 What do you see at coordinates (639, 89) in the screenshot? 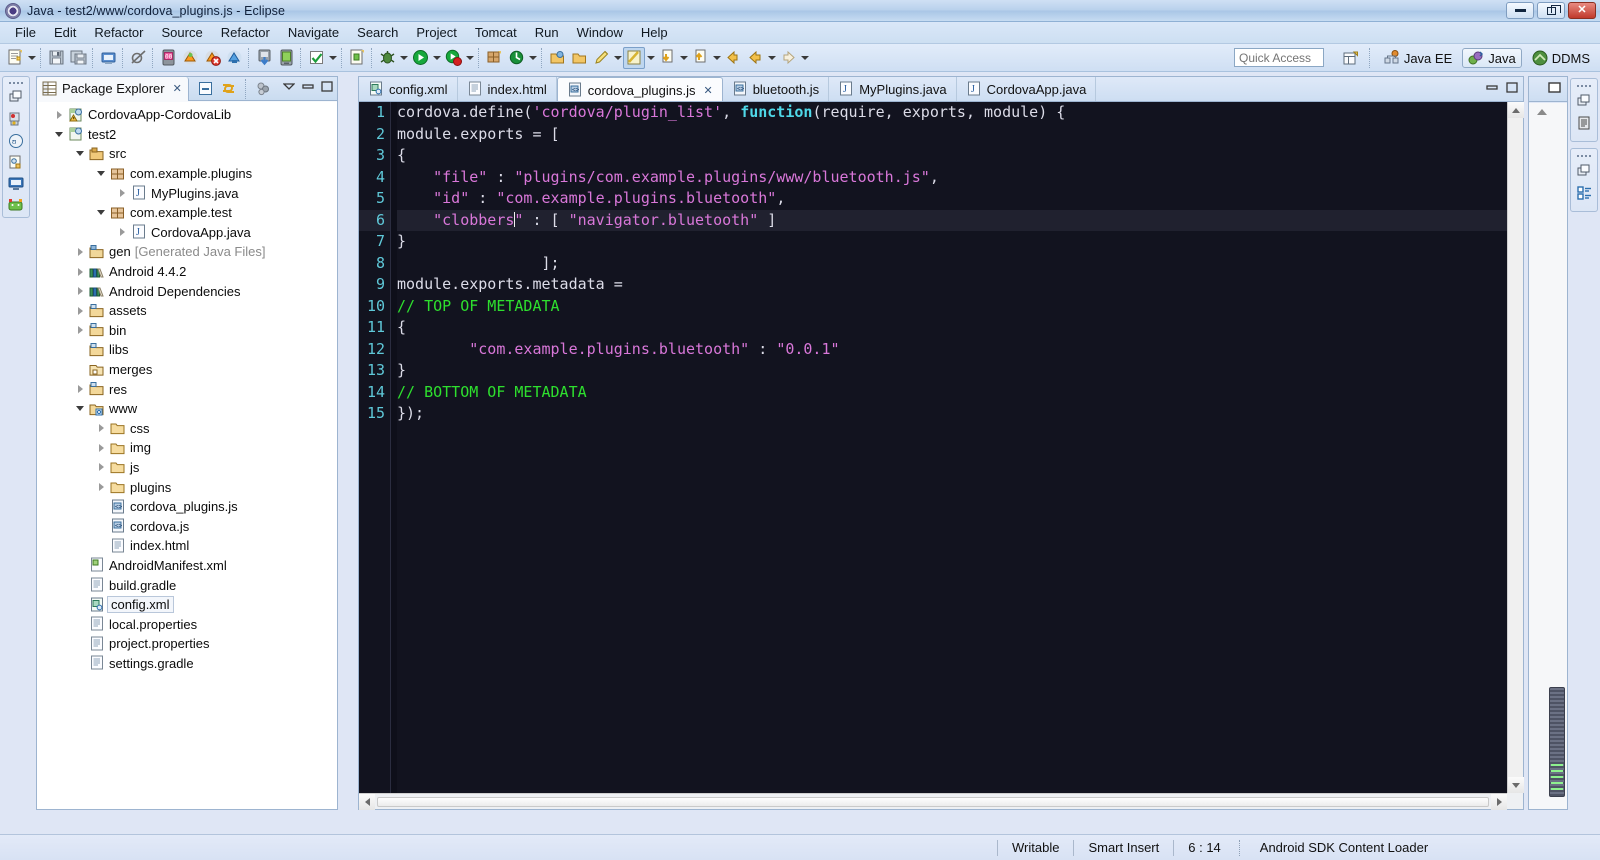
I see `editor-tab-cordova-plugins-js: <> cordova_plugins.js ✕` at bounding box center [639, 89].